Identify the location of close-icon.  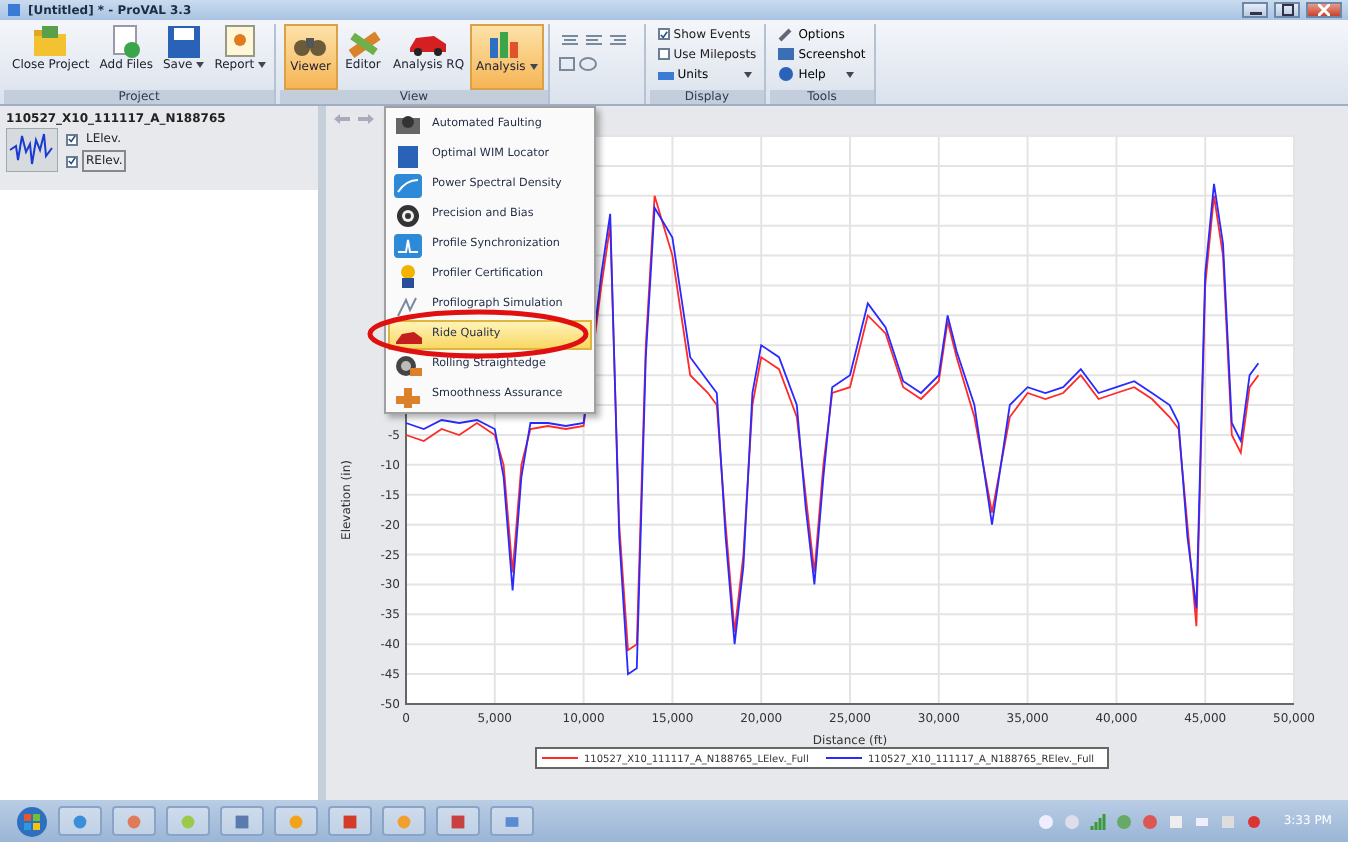
(1324, 10).